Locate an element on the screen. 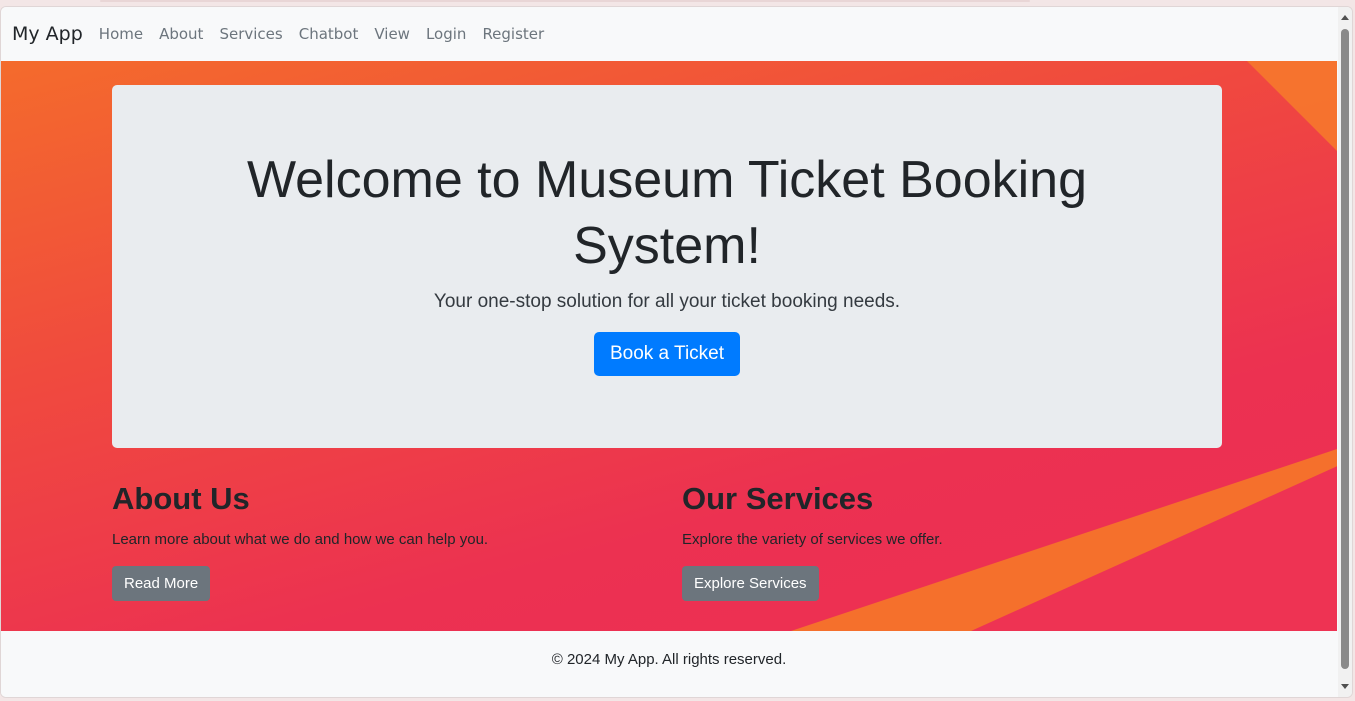  read-more-button: Read More is located at coordinates (161, 583).